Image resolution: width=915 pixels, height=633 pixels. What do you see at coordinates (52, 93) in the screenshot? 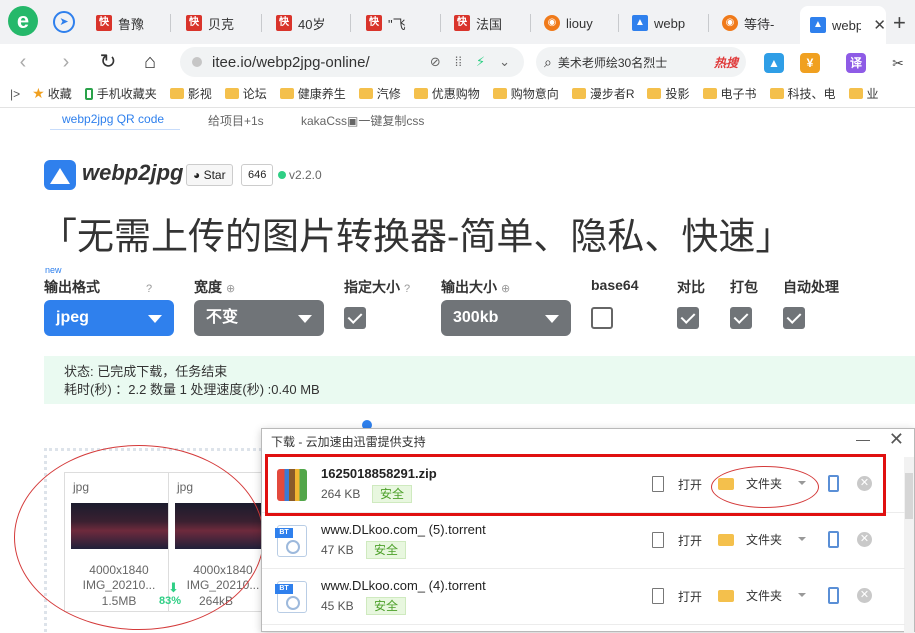
I see `bookmark-favorites: ★ 收藏` at bounding box center [52, 93].